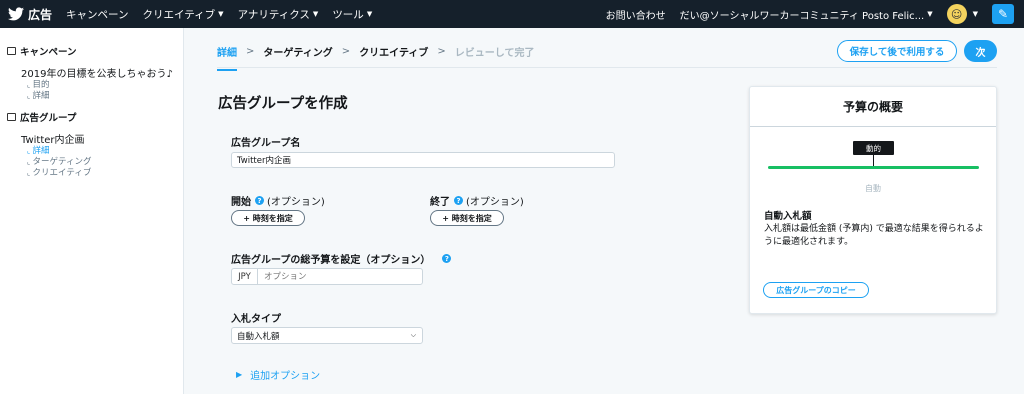  Describe the element at coordinates (105, 151) in the screenshot. I see `sidebar-item-adgroup-details: 詳細` at that location.